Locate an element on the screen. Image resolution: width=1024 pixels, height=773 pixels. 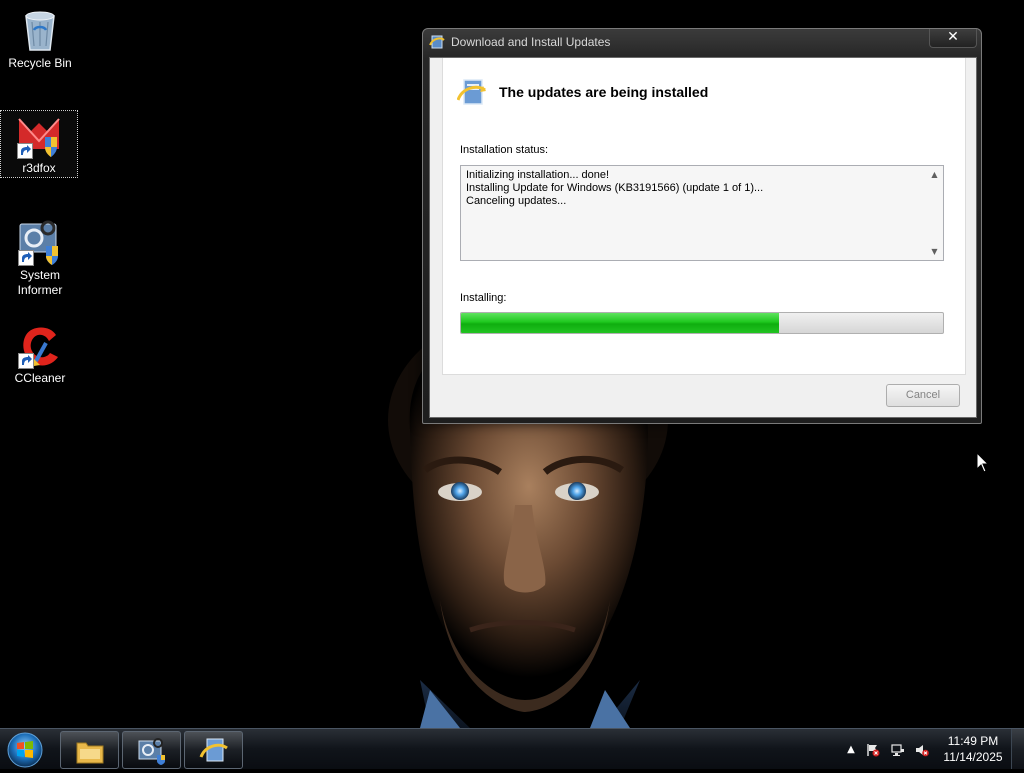
desktop-icon-r3dfox: r3dfox is located at coordinates (39, 144).